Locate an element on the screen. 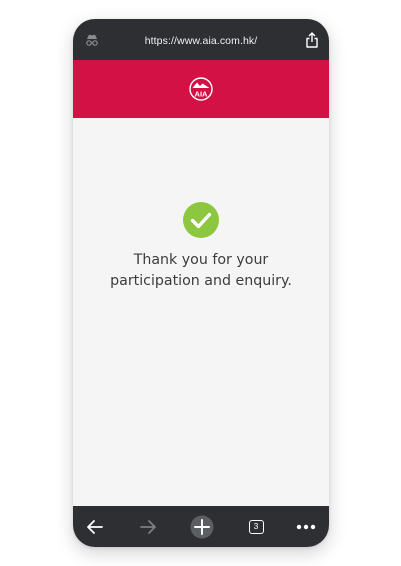 The height and width of the screenshot is (566, 401). brand-header: AIA is located at coordinates (201, 89).